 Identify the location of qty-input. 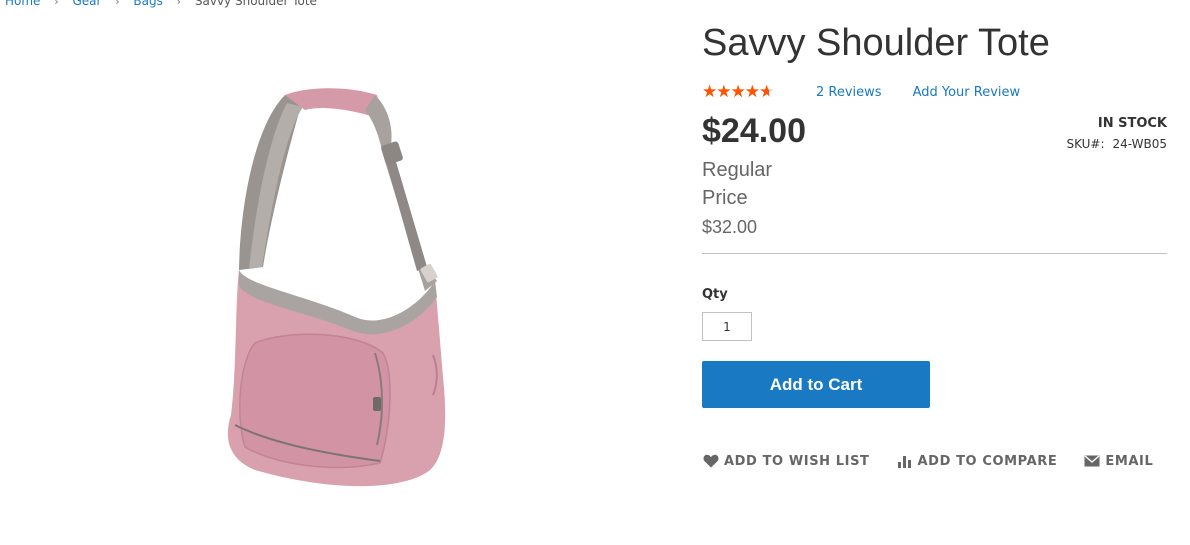
(727, 326).